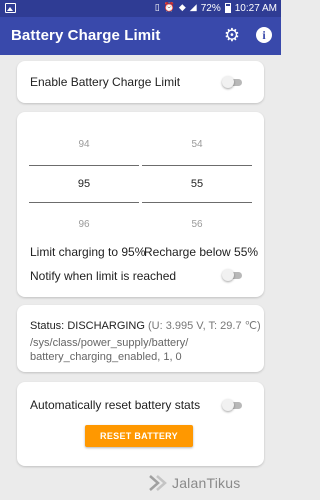 Image resolution: width=320 pixels, height=500 pixels. What do you see at coordinates (210, 8) in the screenshot?
I see `battery-percent: 72%` at bounding box center [210, 8].